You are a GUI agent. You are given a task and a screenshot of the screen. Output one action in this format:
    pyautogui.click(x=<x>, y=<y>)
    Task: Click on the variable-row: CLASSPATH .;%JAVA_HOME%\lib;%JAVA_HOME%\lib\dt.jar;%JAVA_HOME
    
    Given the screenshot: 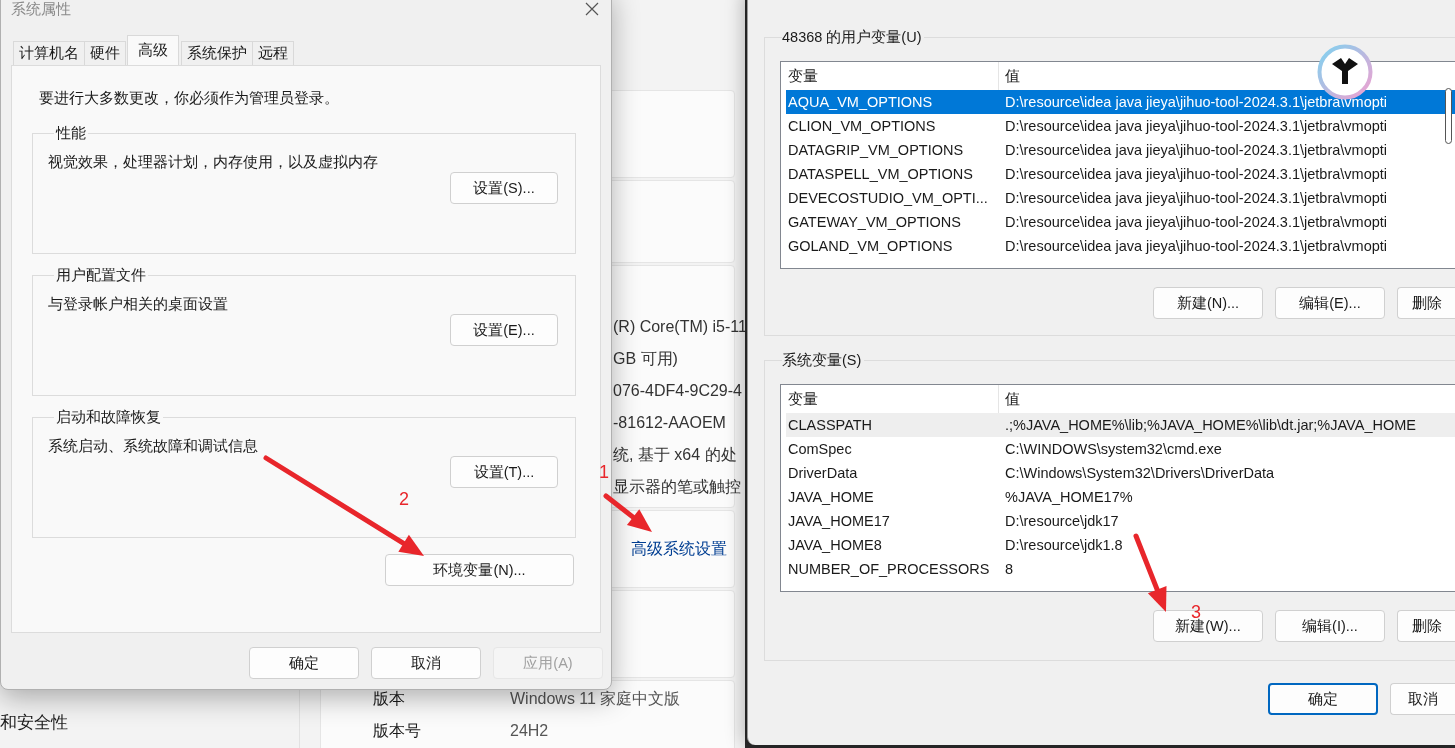 What is the action you would take?
    pyautogui.click(x=1120, y=425)
    